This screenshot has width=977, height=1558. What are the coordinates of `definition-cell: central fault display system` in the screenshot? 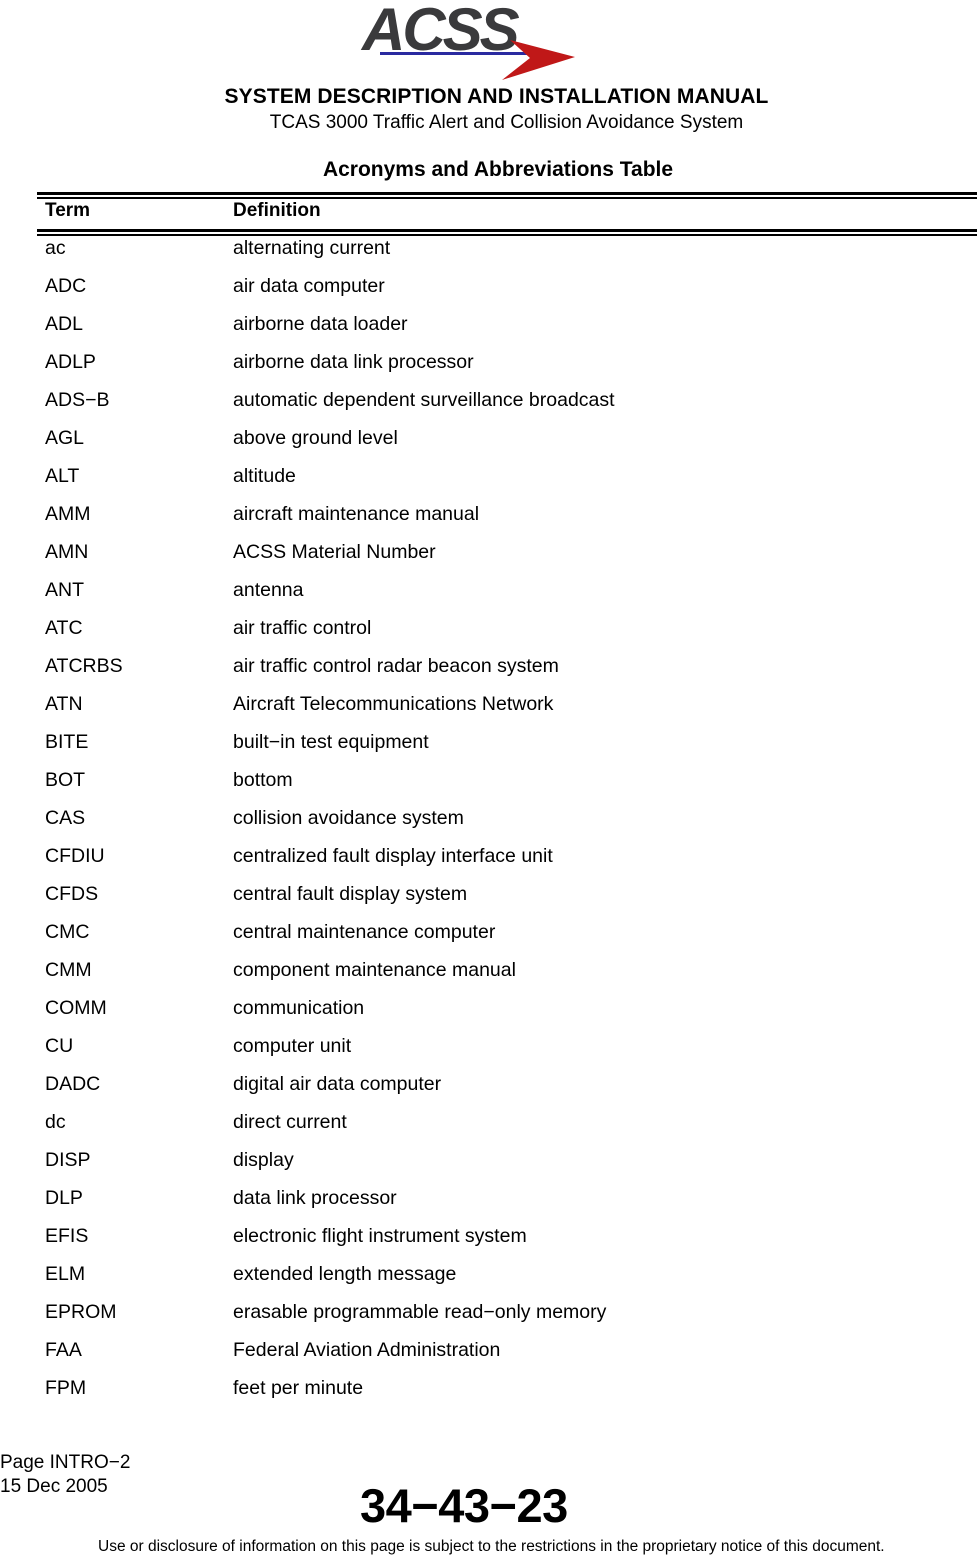 It's located at (350, 894).